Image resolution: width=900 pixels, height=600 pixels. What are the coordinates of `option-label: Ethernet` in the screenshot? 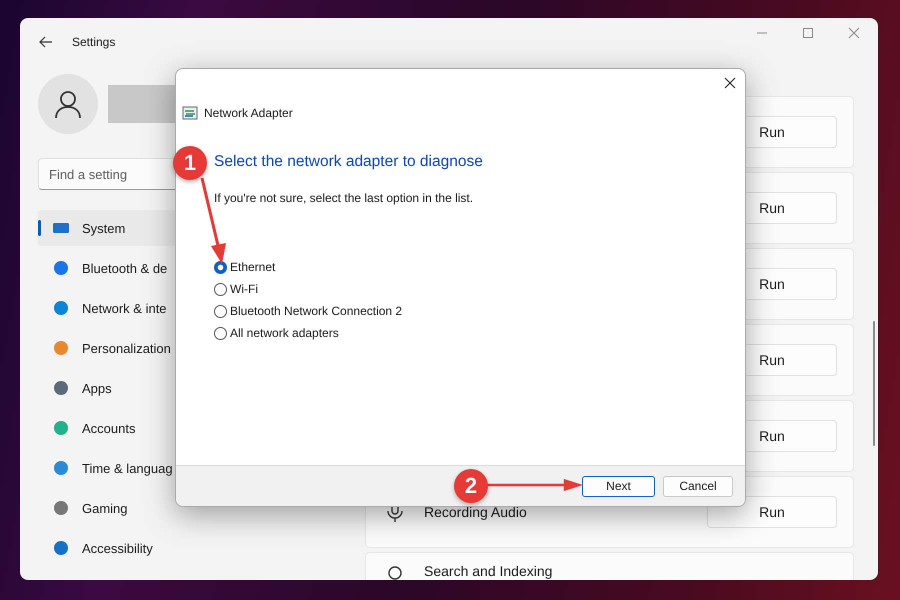 It's located at (253, 267).